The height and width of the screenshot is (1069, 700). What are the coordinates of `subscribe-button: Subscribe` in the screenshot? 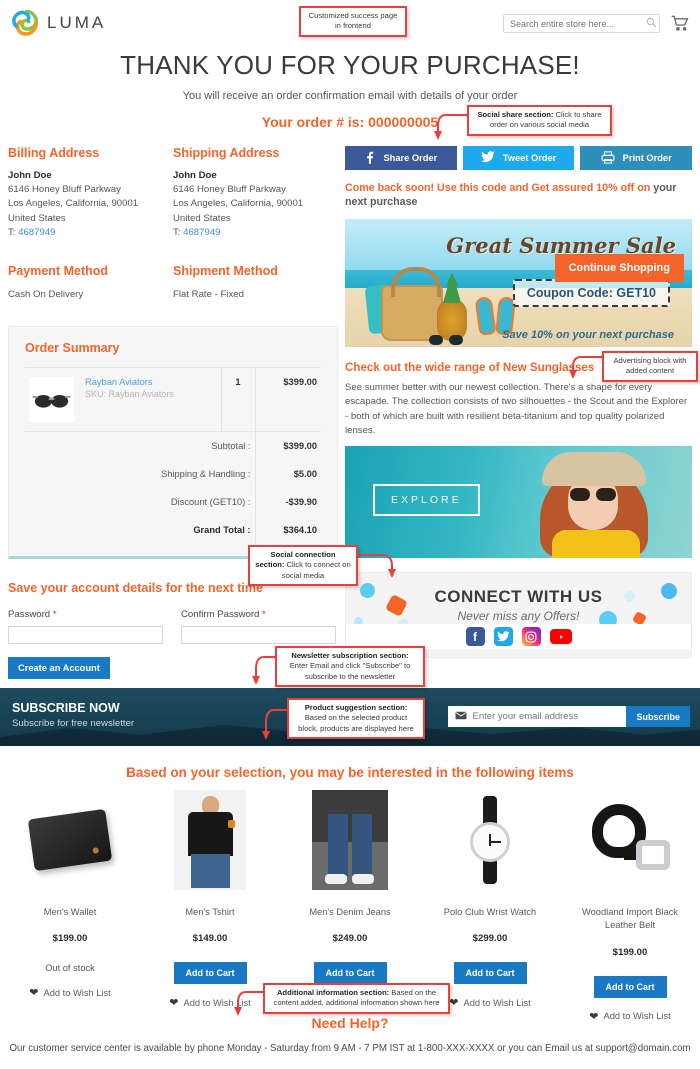 It's located at (658, 716).